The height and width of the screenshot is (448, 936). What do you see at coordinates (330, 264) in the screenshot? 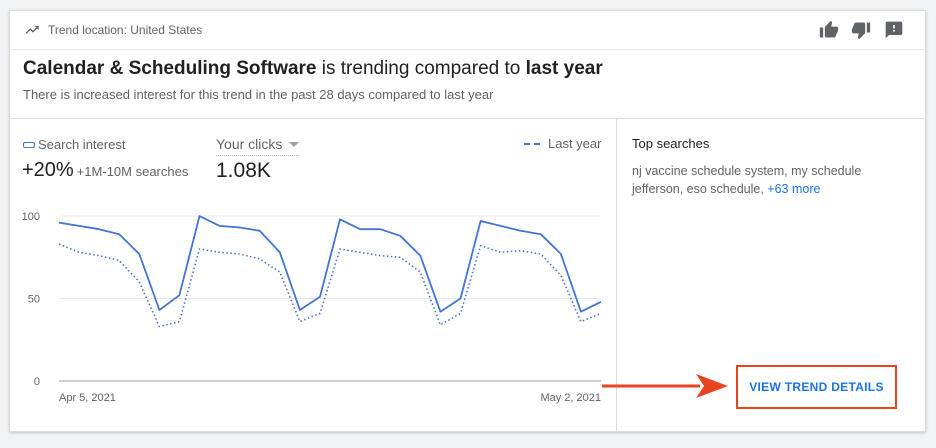
I see `search-interest-series-line` at bounding box center [330, 264].